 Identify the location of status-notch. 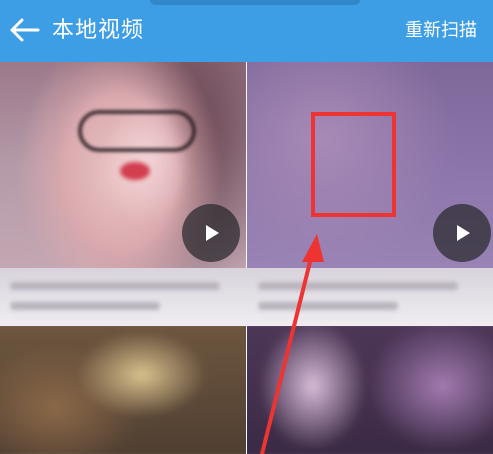
(255, 2).